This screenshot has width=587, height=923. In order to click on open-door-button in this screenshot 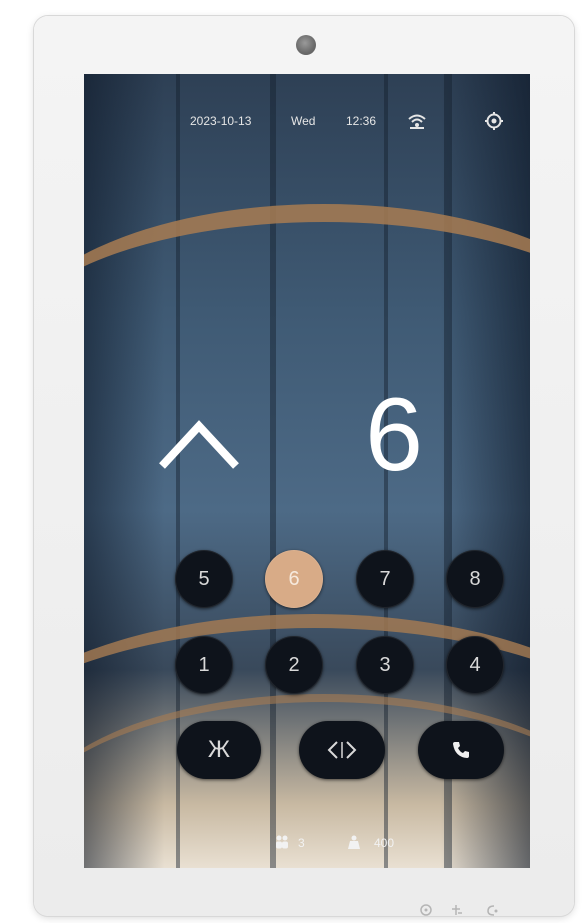, I will do `click(342, 750)`.